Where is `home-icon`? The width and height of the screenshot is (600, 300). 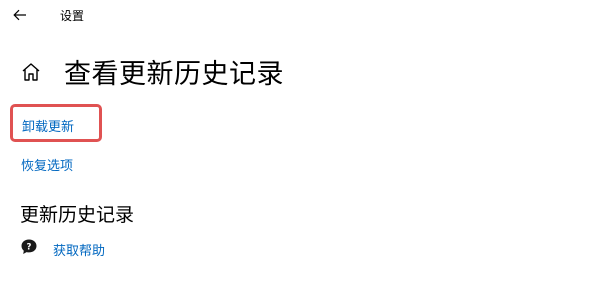 home-icon is located at coordinates (31, 72).